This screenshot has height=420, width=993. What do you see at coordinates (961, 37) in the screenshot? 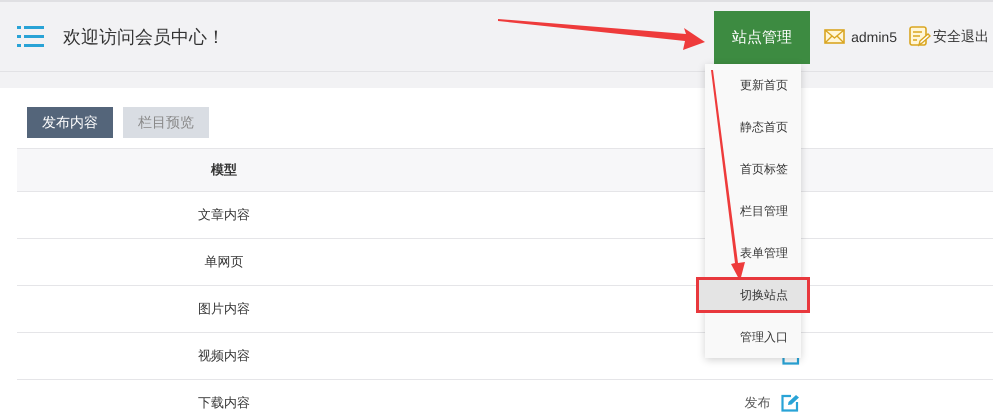
I see `logout-link: 安全退出` at bounding box center [961, 37].